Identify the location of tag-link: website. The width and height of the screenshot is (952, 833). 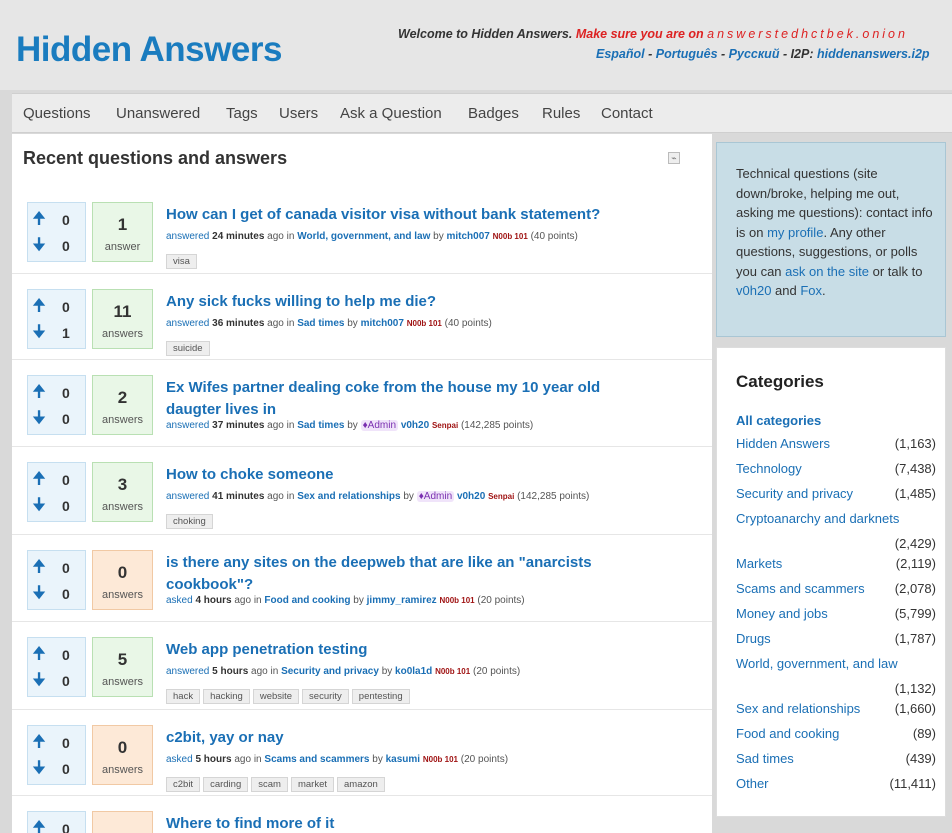
(276, 696).